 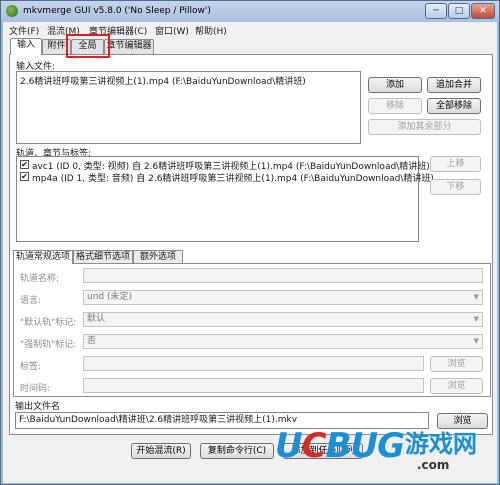 What do you see at coordinates (92, 341) in the screenshot?
I see `forced-flag-value: 否` at bounding box center [92, 341].